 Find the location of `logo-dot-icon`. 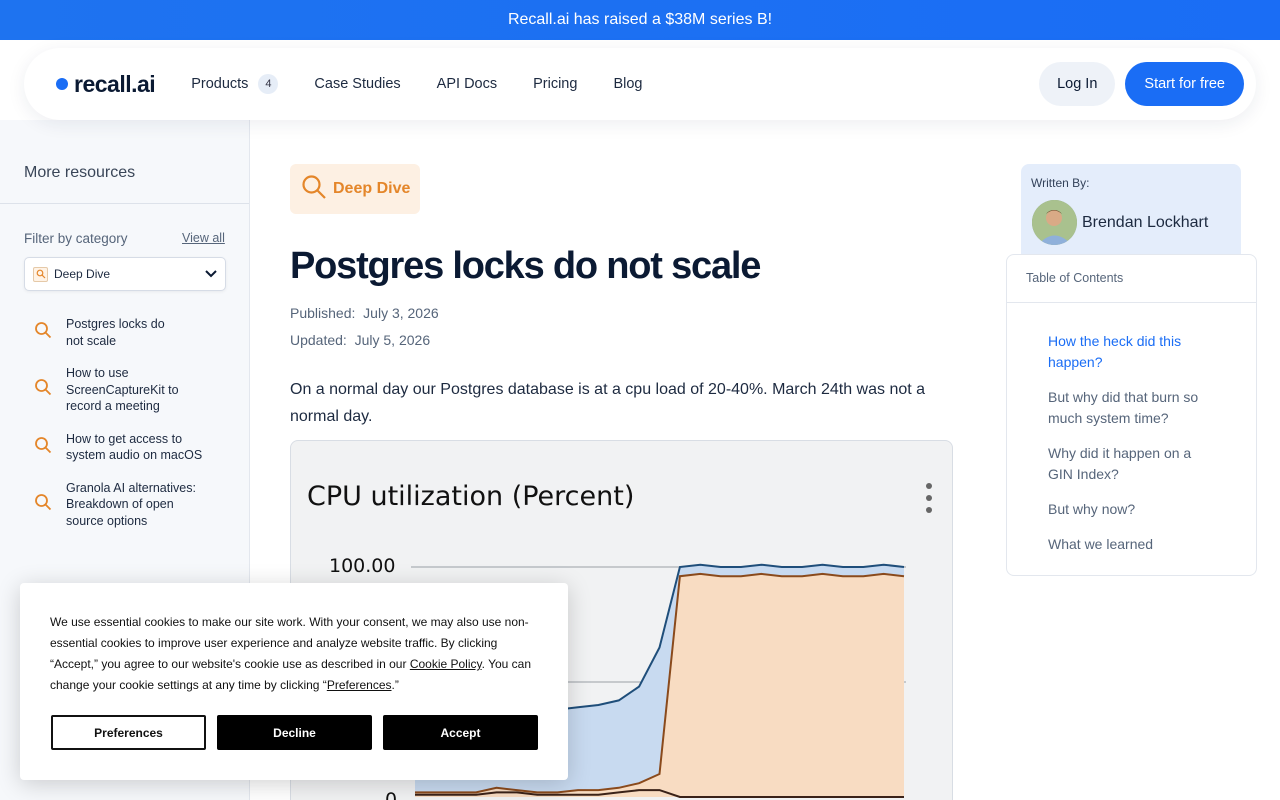

logo-dot-icon is located at coordinates (62, 84).